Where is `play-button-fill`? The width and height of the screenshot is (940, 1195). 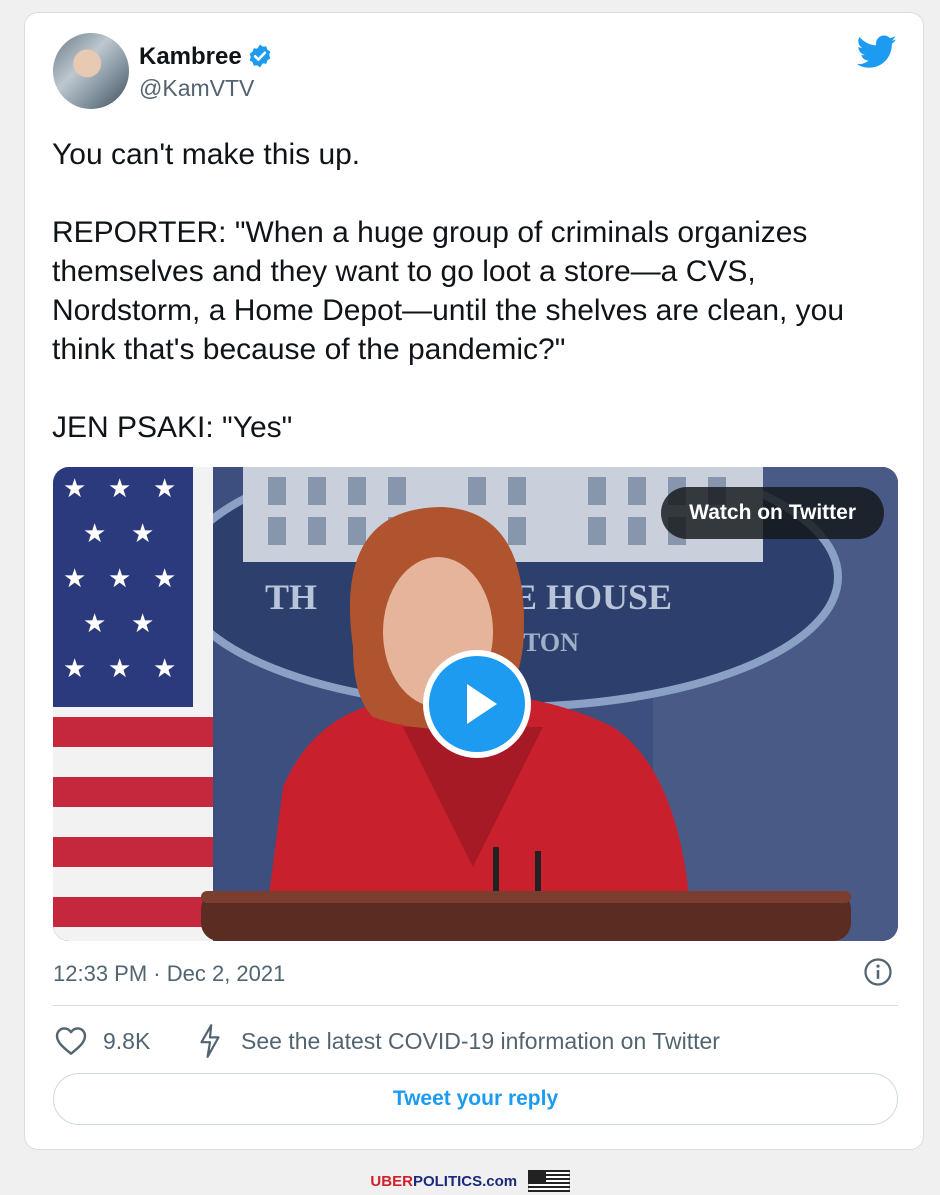
play-button-fill is located at coordinates (477, 704).